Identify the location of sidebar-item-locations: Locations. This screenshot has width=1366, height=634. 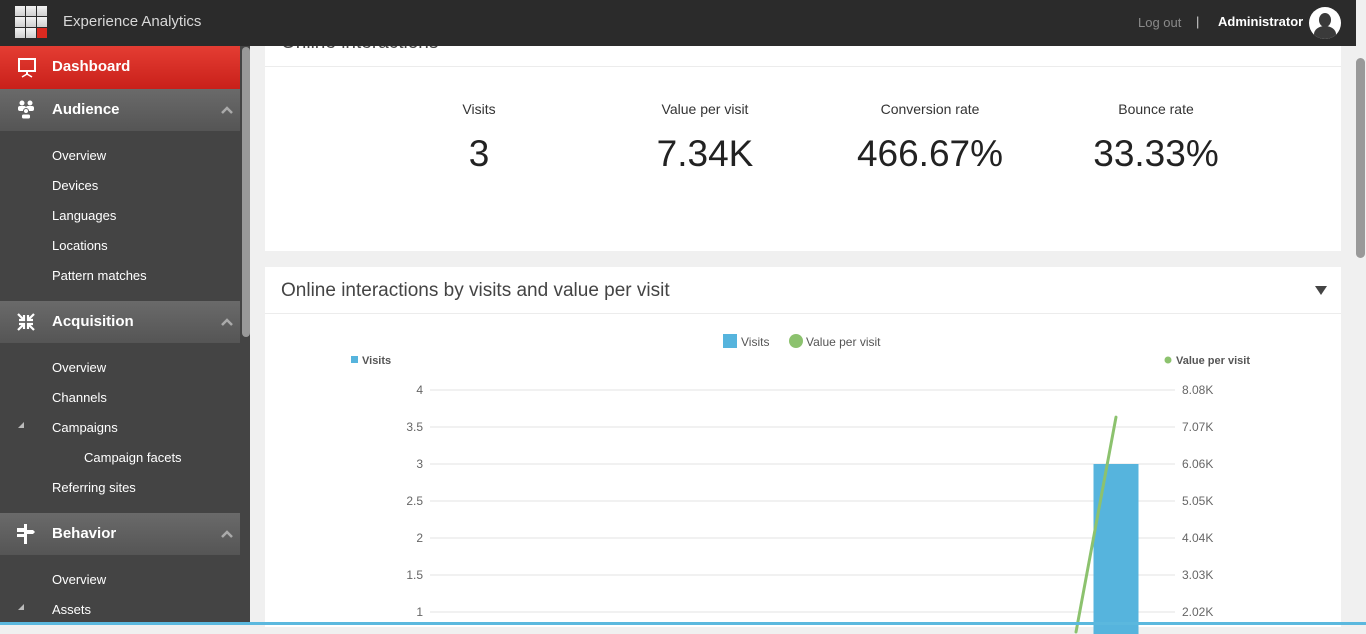
(80, 245).